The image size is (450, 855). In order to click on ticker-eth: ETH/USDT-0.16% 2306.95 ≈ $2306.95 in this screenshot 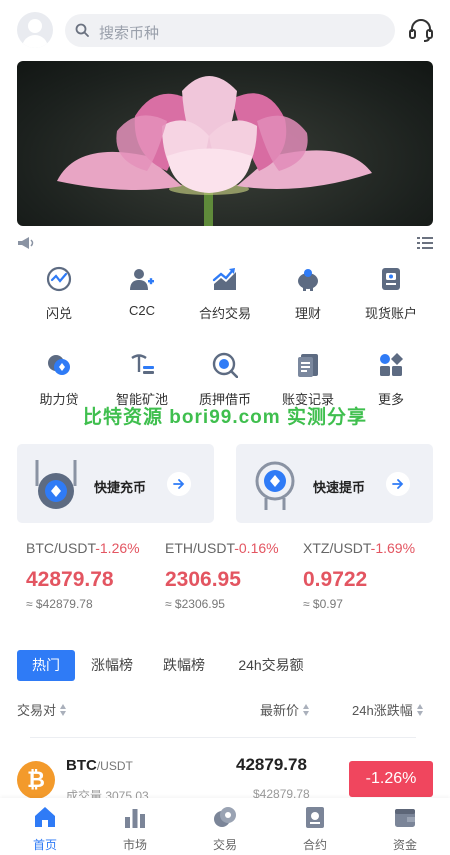, I will do `click(235, 580)`.